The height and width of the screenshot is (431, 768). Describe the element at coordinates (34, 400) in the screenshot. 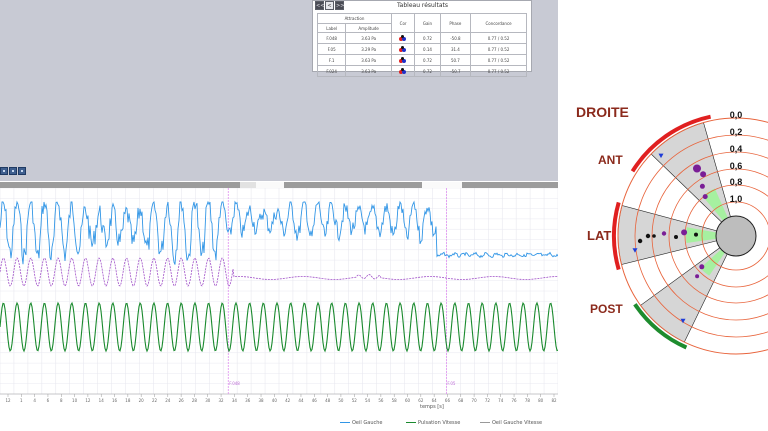

I see `x-tick-label: 4` at that location.